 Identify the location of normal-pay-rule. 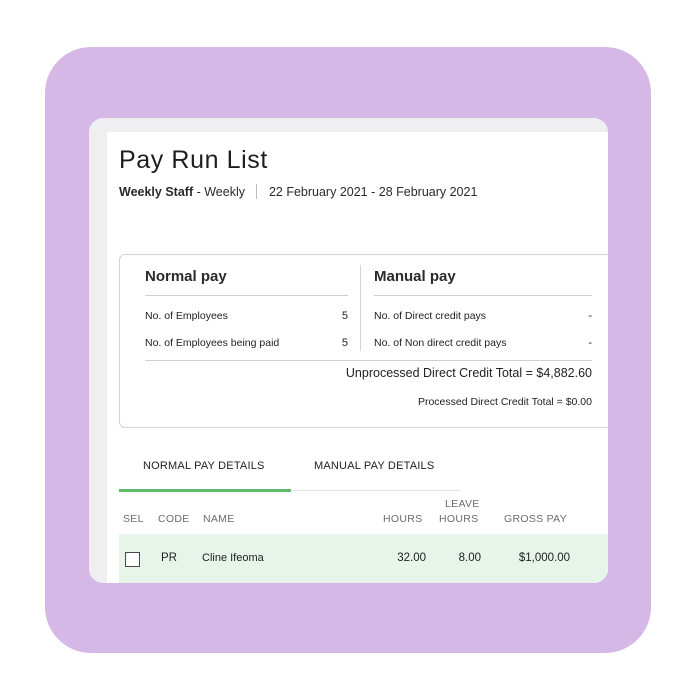
(246, 295).